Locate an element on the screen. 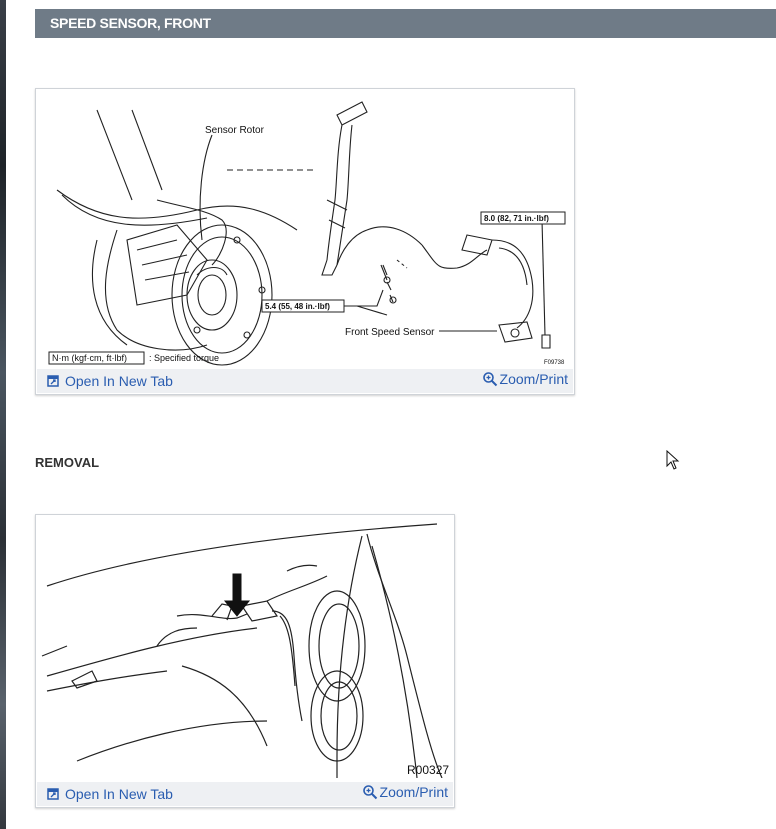 The image size is (776, 829). specified-torque-label: : Specified torque is located at coordinates (184, 358).